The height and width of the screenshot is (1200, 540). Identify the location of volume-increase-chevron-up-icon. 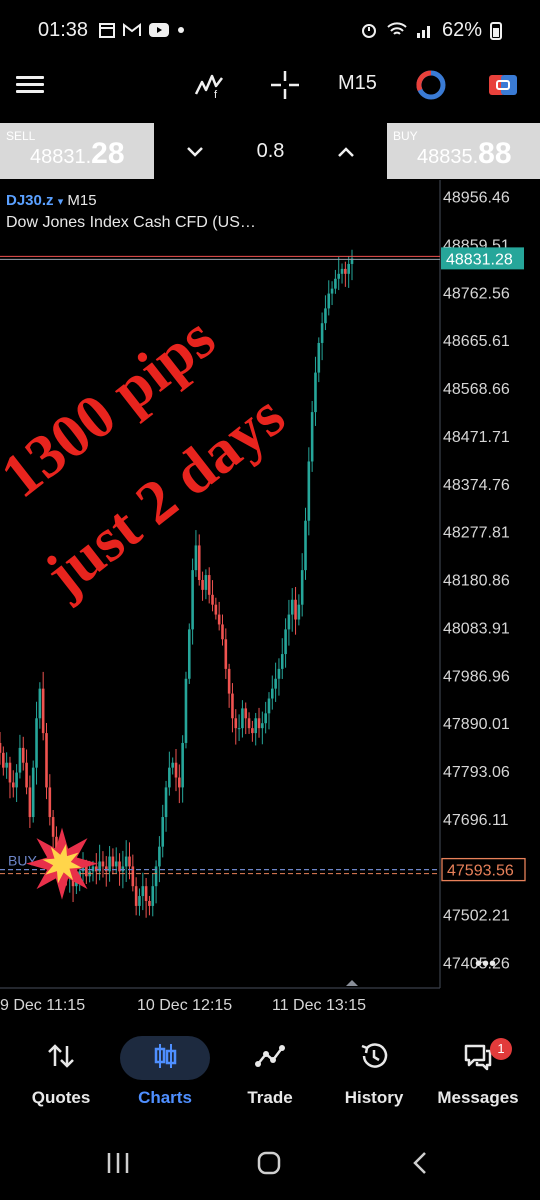
(346, 151).